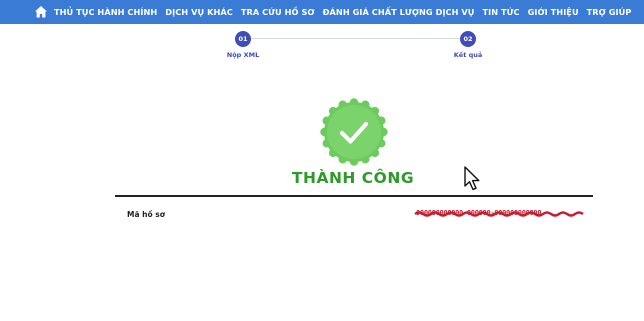  Describe the element at coordinates (468, 39) in the screenshot. I see `step-2-number: 02` at that location.